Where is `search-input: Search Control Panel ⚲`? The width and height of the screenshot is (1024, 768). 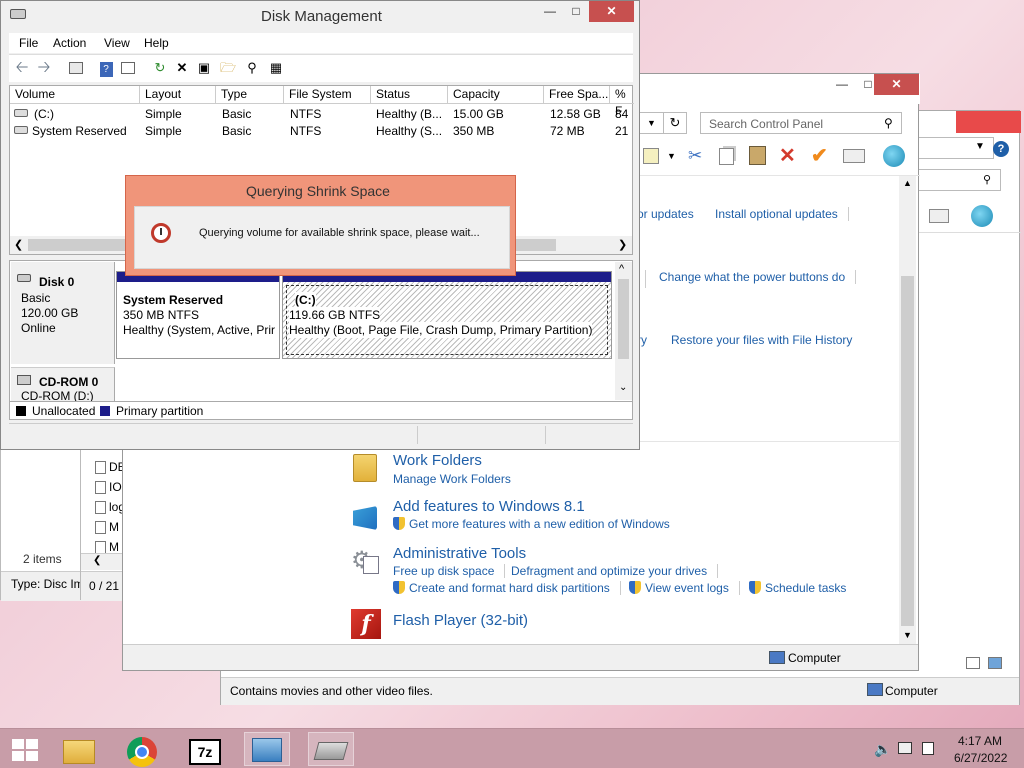 search-input: Search Control Panel ⚲ is located at coordinates (801, 123).